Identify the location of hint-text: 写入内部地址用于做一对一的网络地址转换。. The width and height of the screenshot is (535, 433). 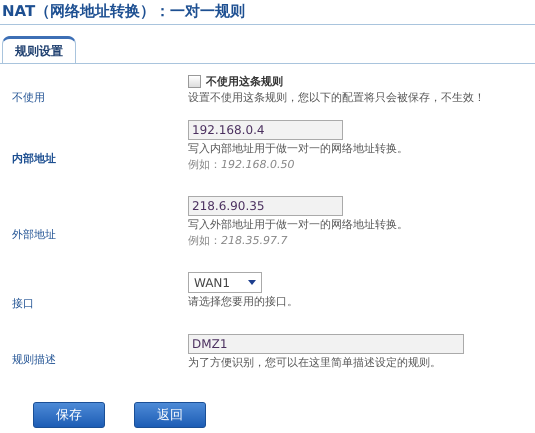
(298, 148).